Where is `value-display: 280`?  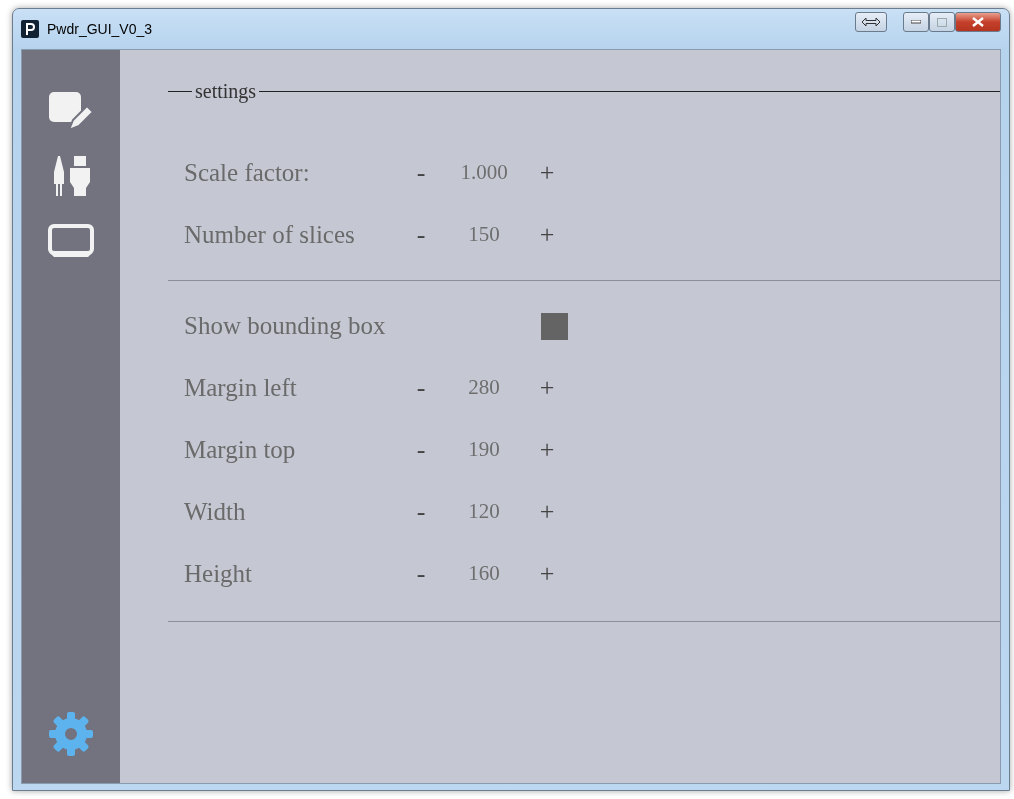 value-display: 280 is located at coordinates (484, 388).